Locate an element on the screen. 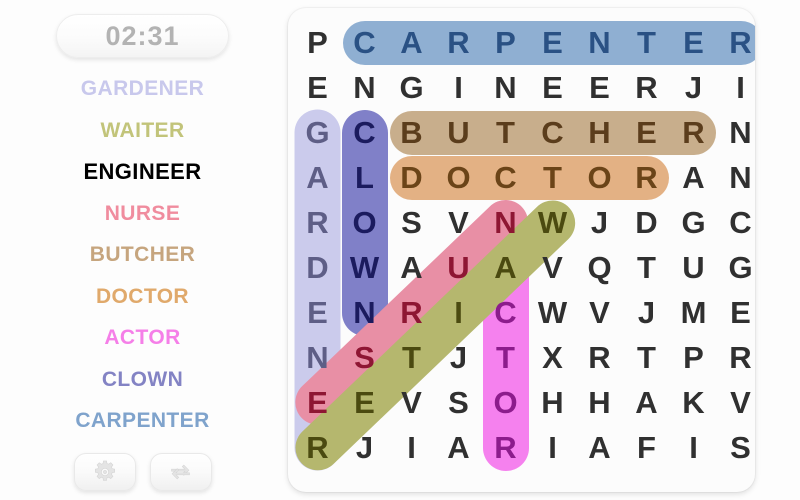  shuffle-button is located at coordinates (180, 472).